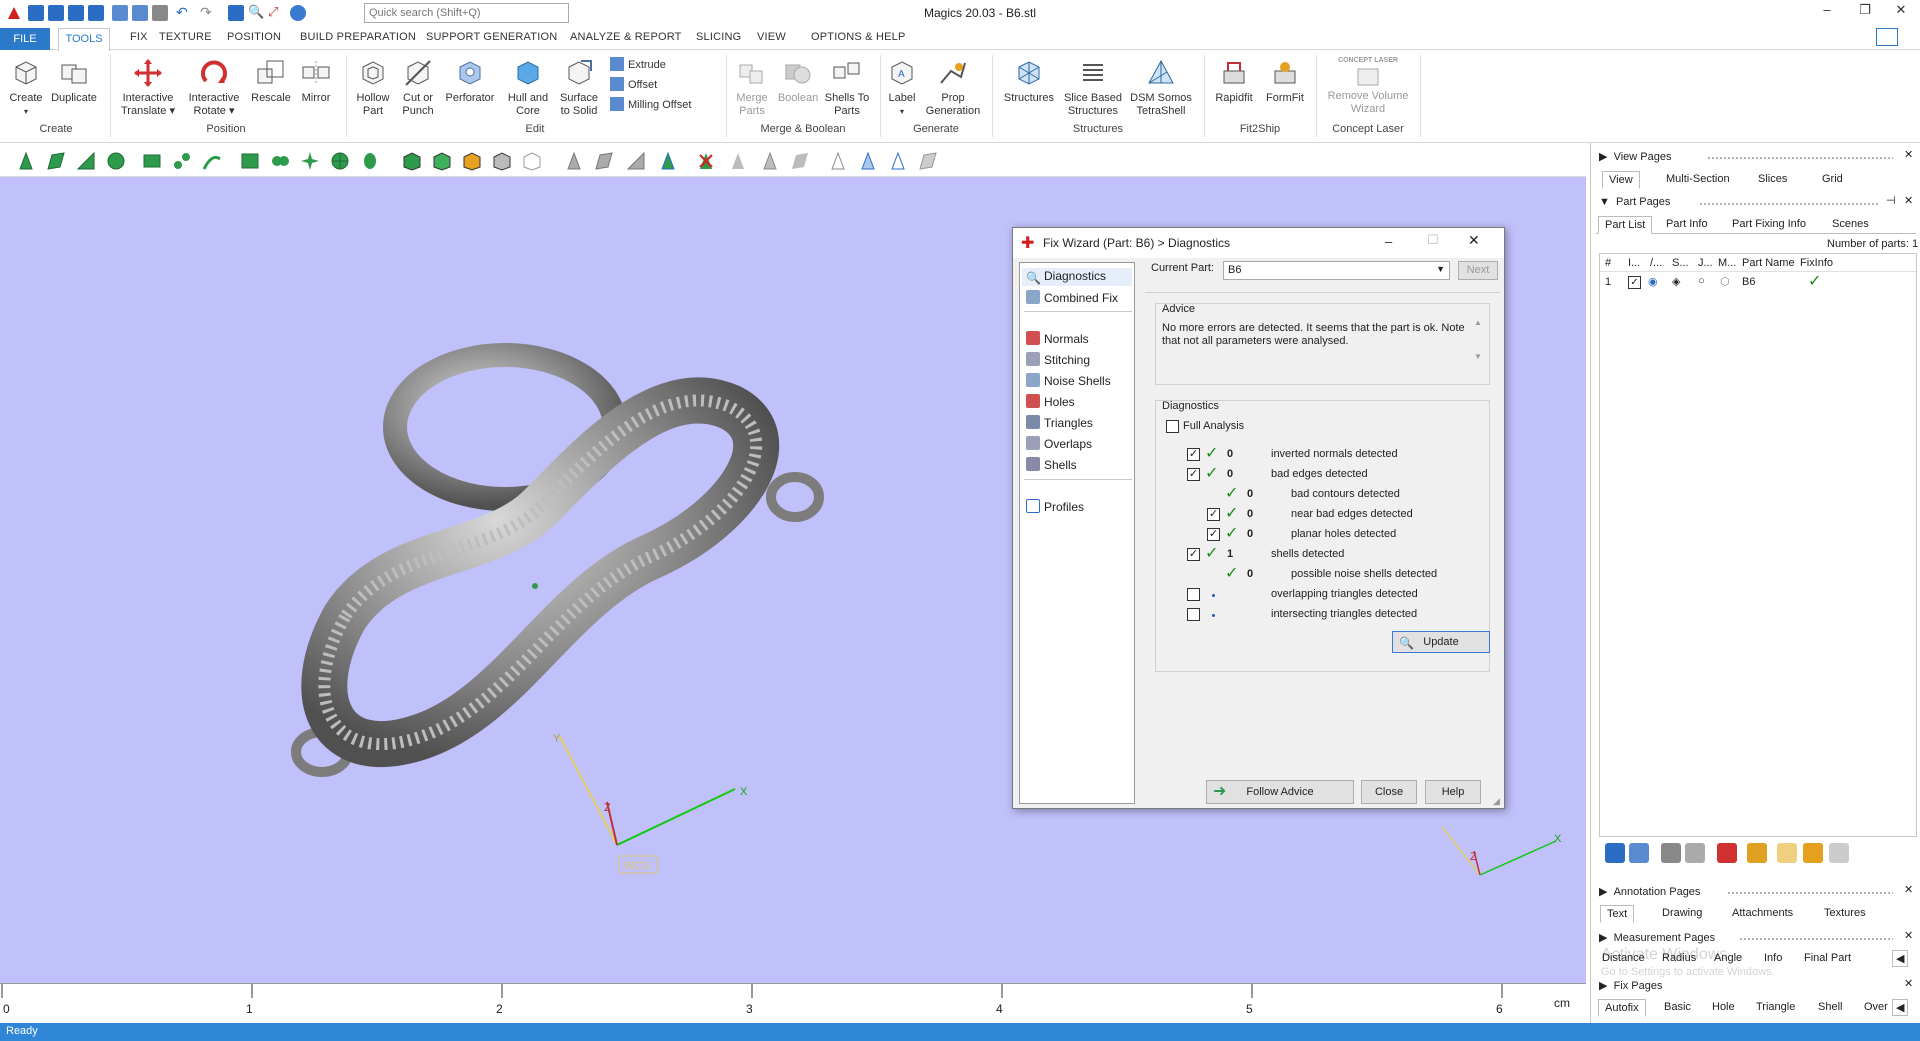  What do you see at coordinates (256, 13) in the screenshot?
I see `zoom-icon: 🔍` at bounding box center [256, 13].